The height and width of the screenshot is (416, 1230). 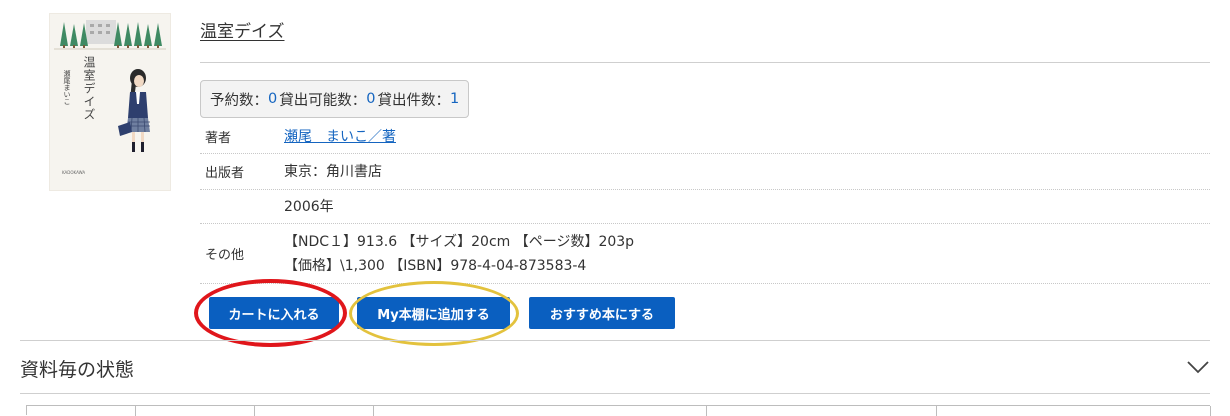 I want to click on cover-title-text: 温室デイズ, so click(x=89, y=88).